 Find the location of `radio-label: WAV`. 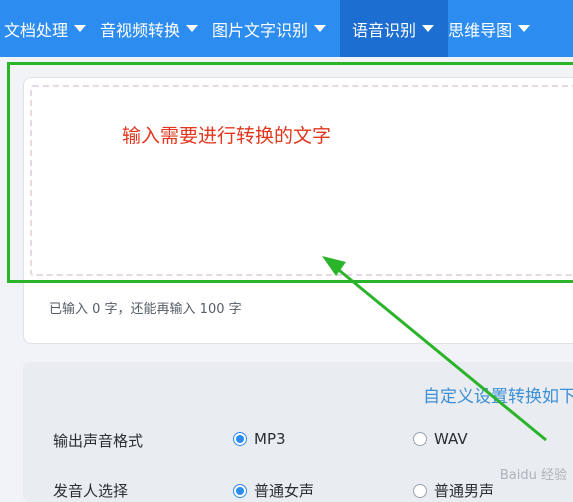

radio-label: WAV is located at coordinates (451, 439).